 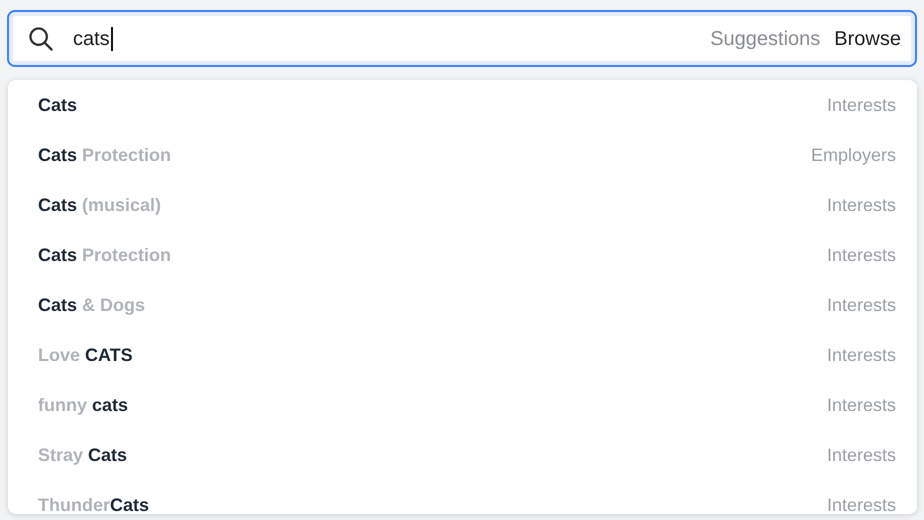 I want to click on suggestion-item: Cats Protection Employers, so click(x=462, y=155).